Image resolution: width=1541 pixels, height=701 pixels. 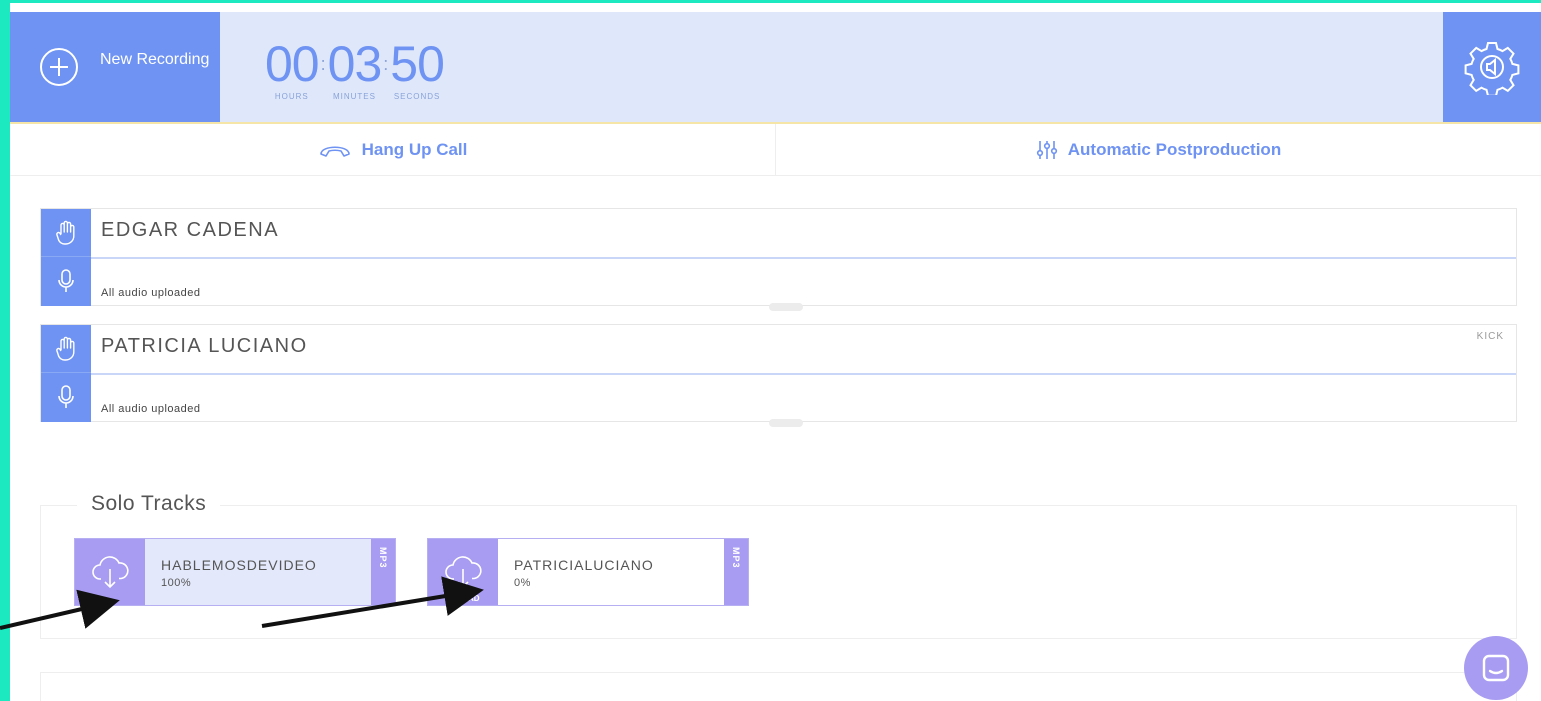 I want to click on plus-circle-icon, so click(x=59, y=67).